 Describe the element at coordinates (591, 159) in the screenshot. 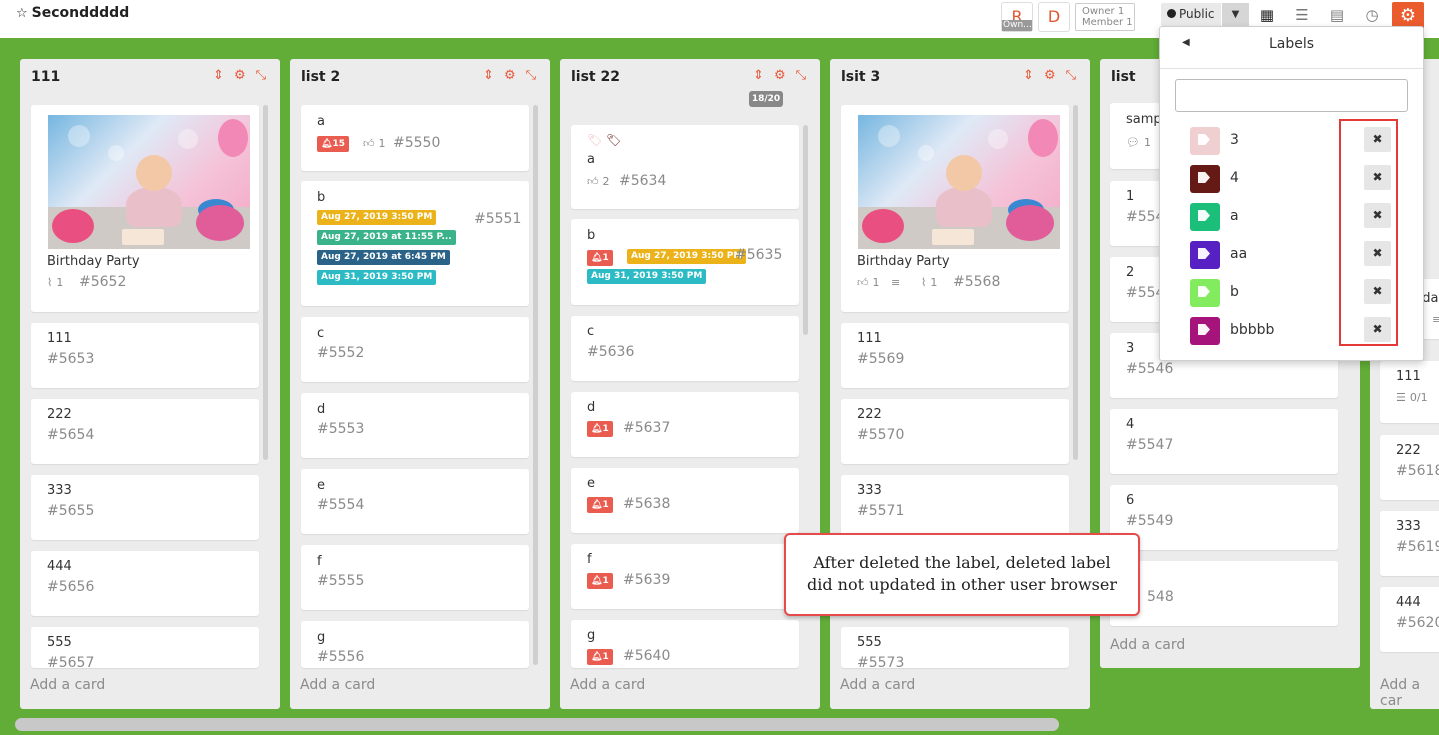

I see `card-title: a` at that location.